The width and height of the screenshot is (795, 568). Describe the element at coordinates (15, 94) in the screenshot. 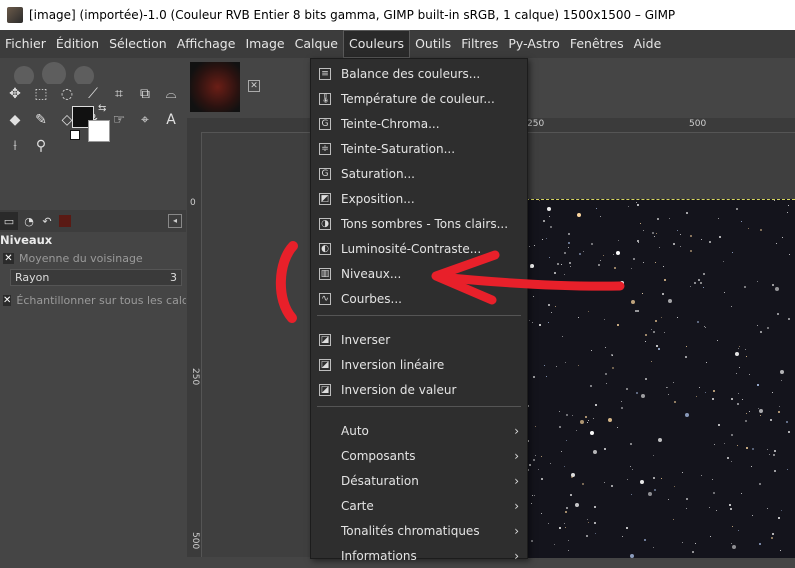

I see `move-tool-icon: ✥` at that location.